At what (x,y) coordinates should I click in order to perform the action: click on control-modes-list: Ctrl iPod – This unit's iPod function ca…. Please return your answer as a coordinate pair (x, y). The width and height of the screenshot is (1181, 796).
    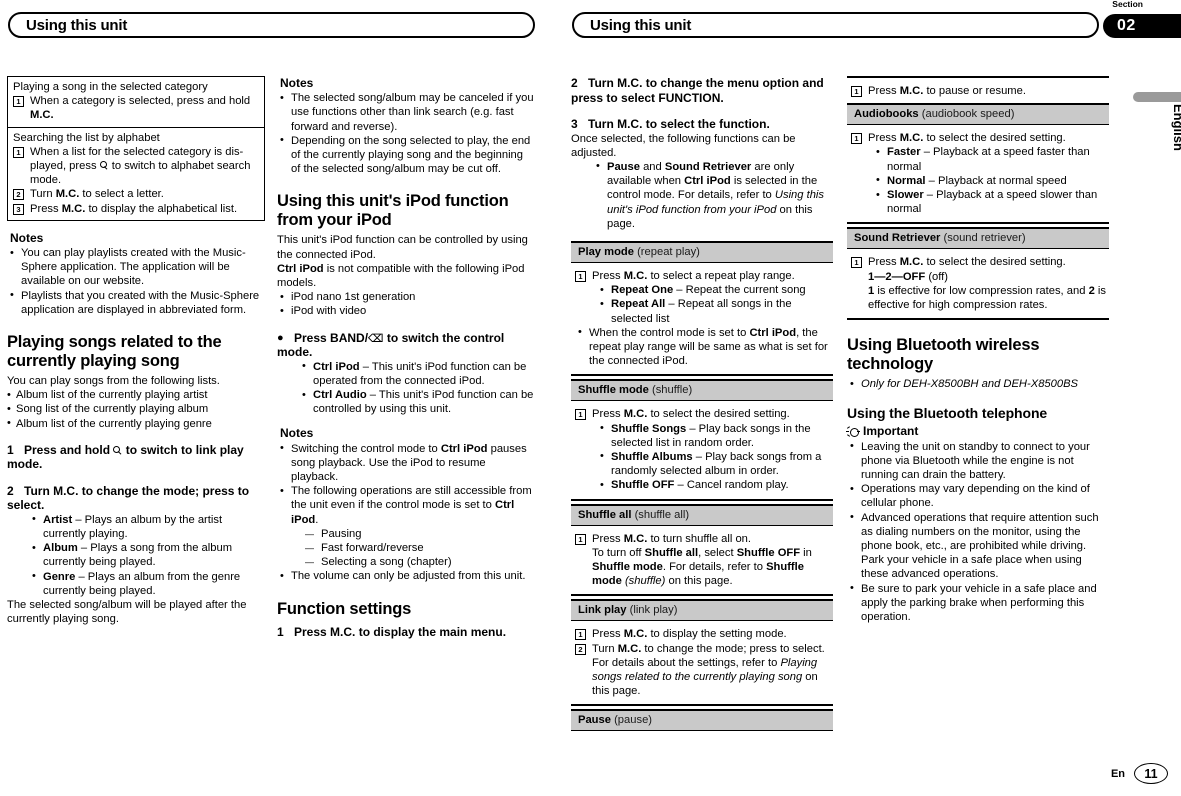
    Looking at the image, I should click on (417, 388).